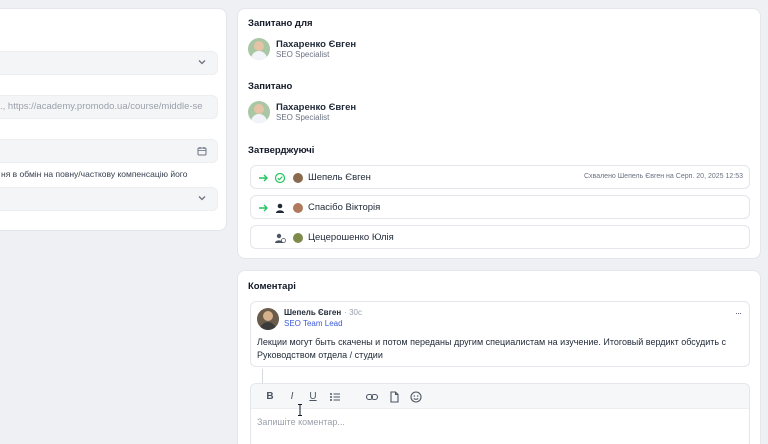 The image size is (768, 444). I want to click on link-icon, so click(372, 397).